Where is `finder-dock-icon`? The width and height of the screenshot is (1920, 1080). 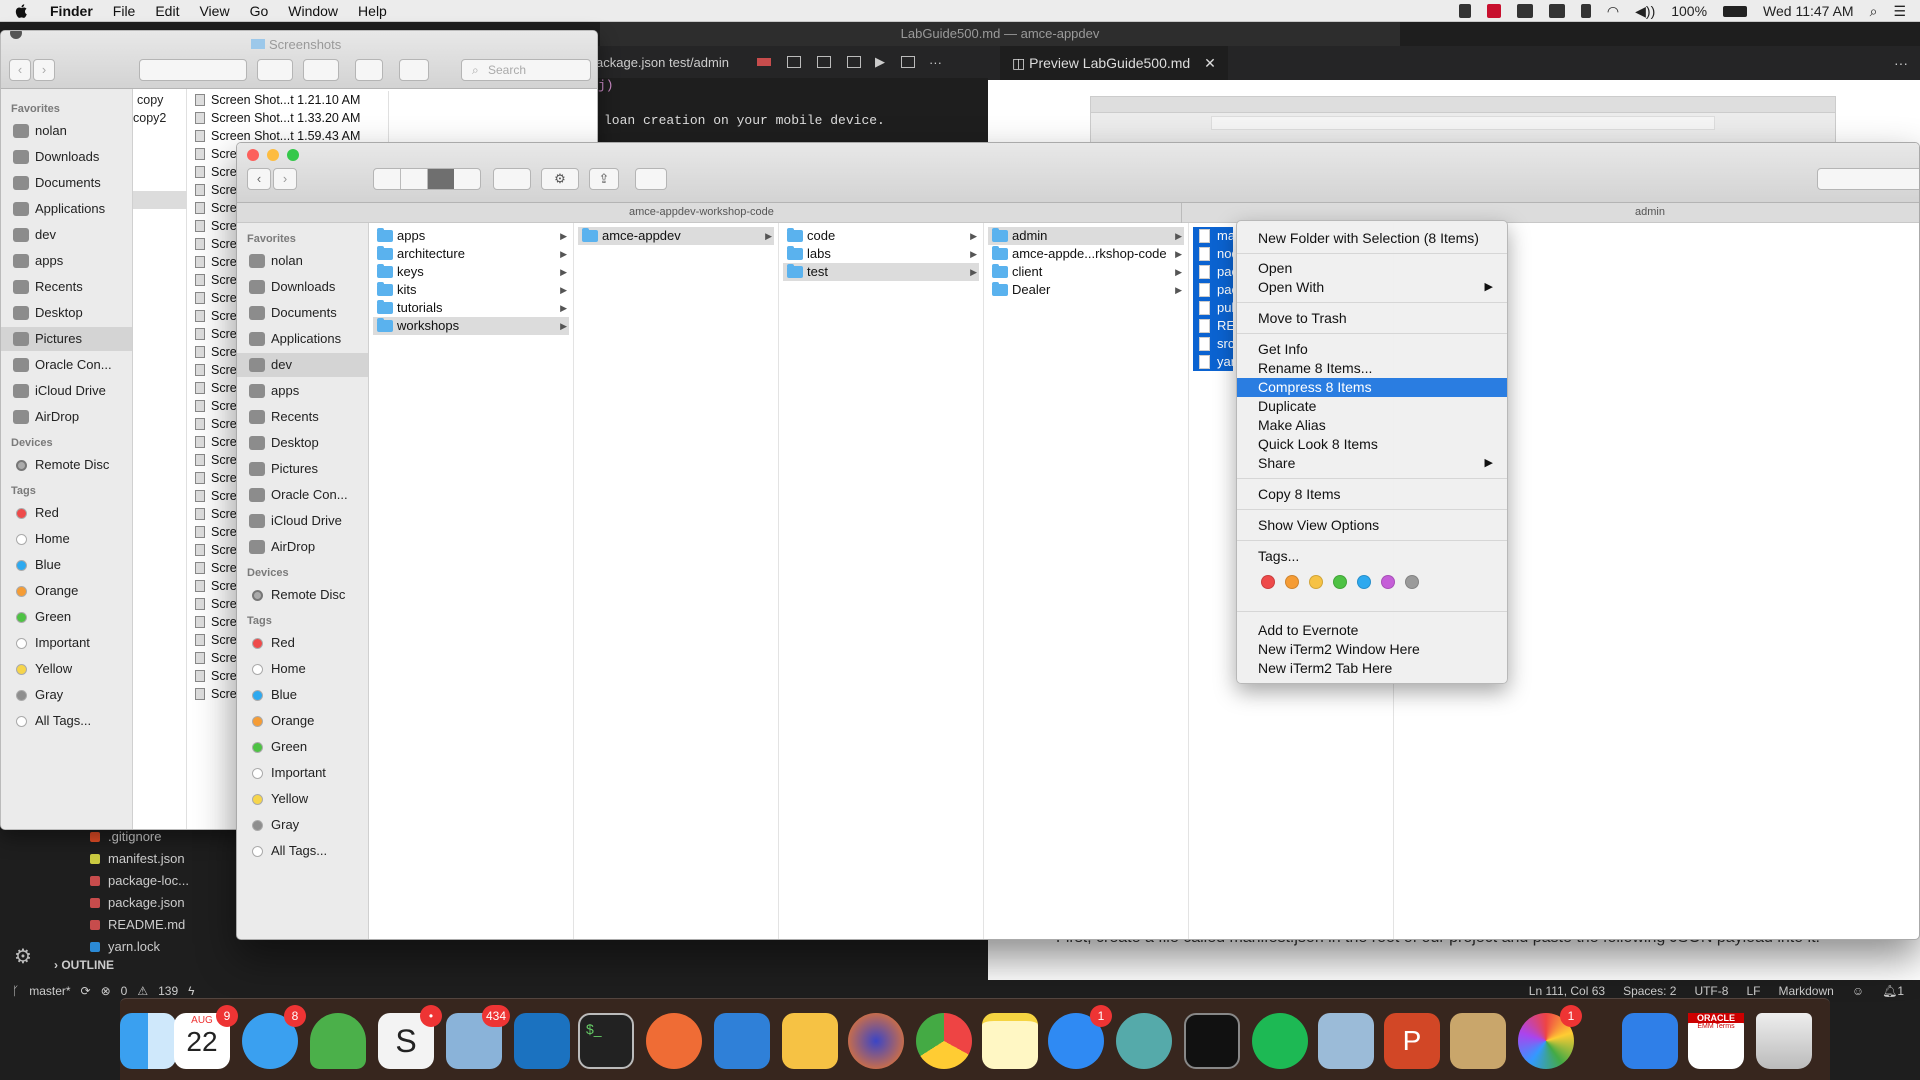 finder-dock-icon is located at coordinates (148, 1041).